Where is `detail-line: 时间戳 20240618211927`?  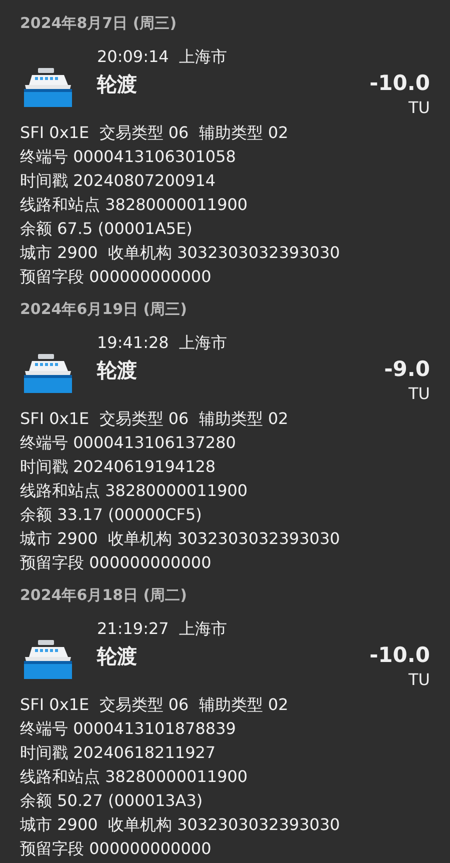
detail-line: 时间戳 20240618211927 is located at coordinates (118, 753).